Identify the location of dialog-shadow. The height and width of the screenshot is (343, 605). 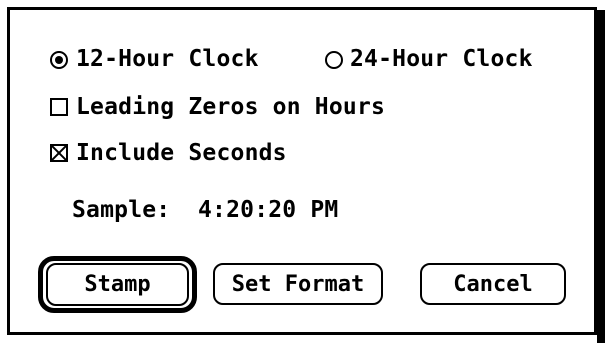
(601, 176).